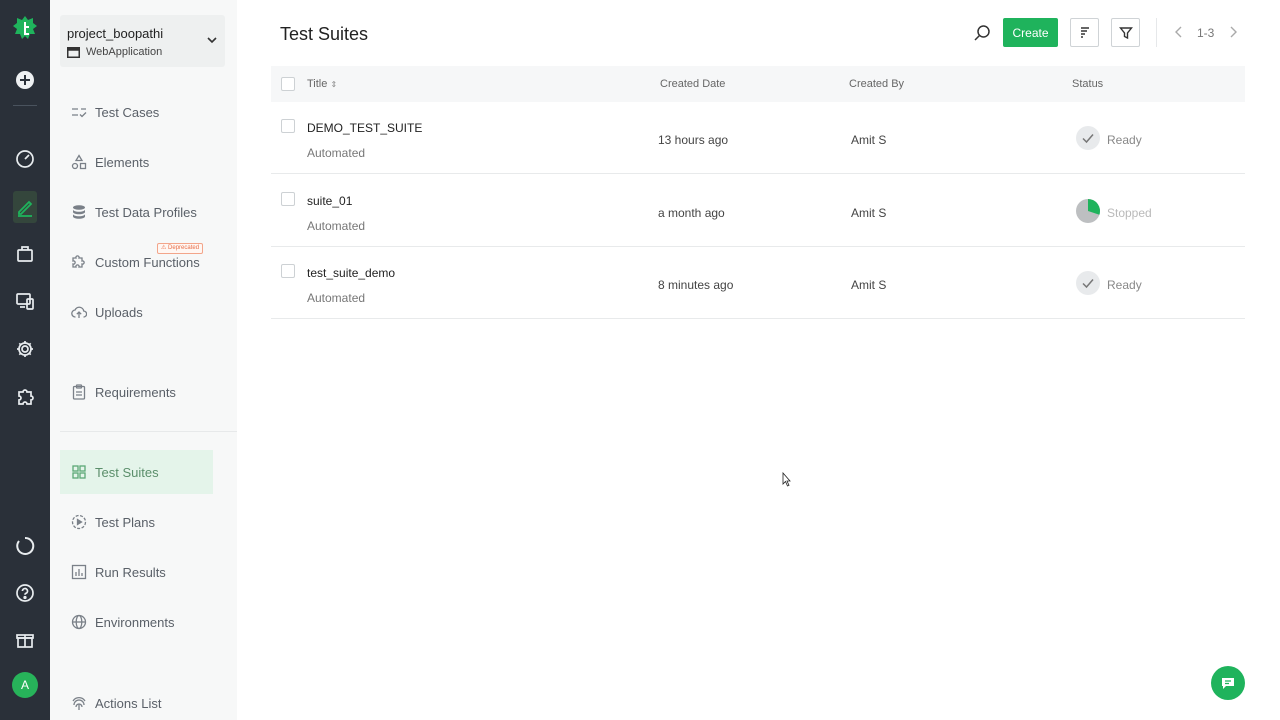  What do you see at coordinates (79, 113) in the screenshot?
I see `checklist-icon` at bounding box center [79, 113].